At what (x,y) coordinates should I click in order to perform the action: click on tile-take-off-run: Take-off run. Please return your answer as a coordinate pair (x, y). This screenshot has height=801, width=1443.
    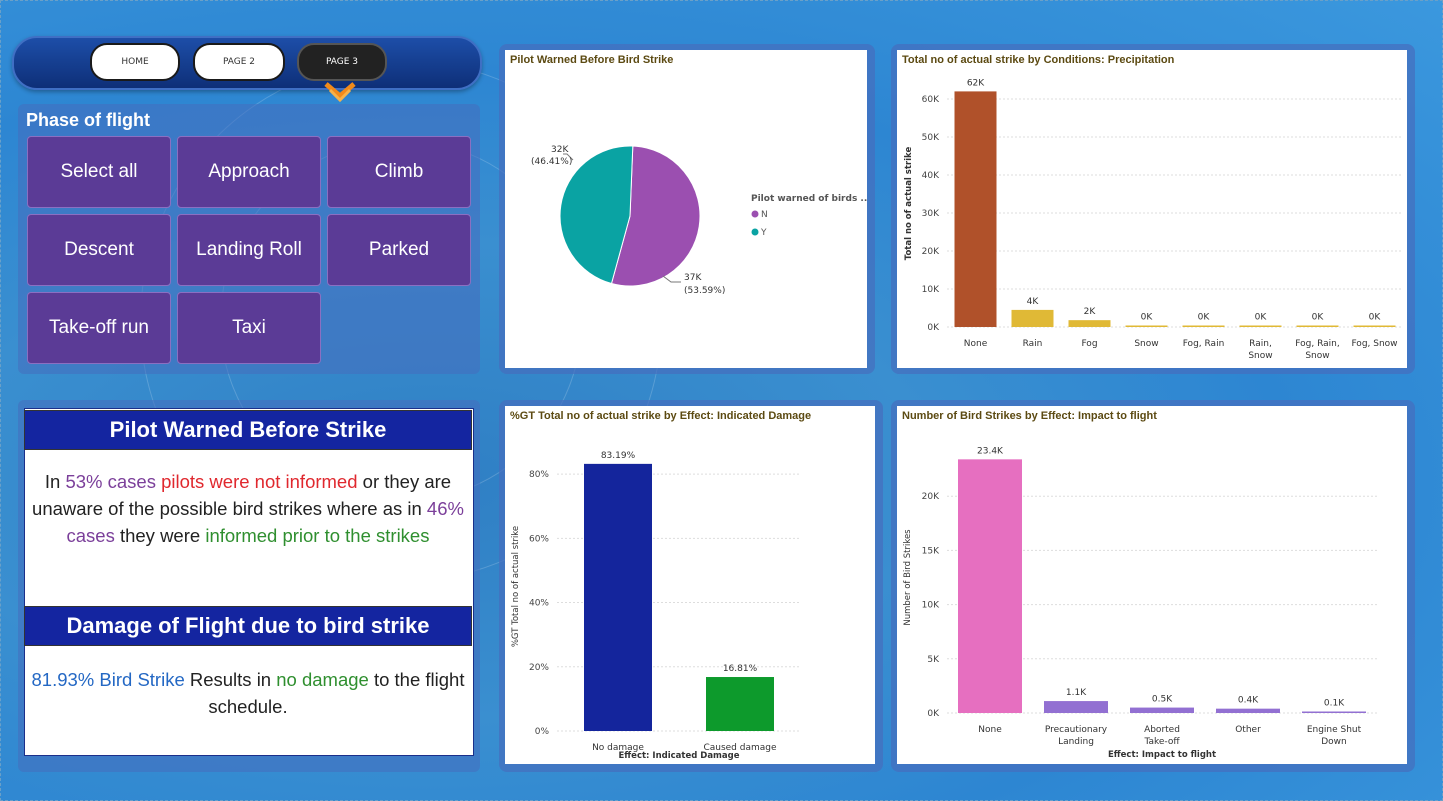
    Looking at the image, I should click on (99, 328).